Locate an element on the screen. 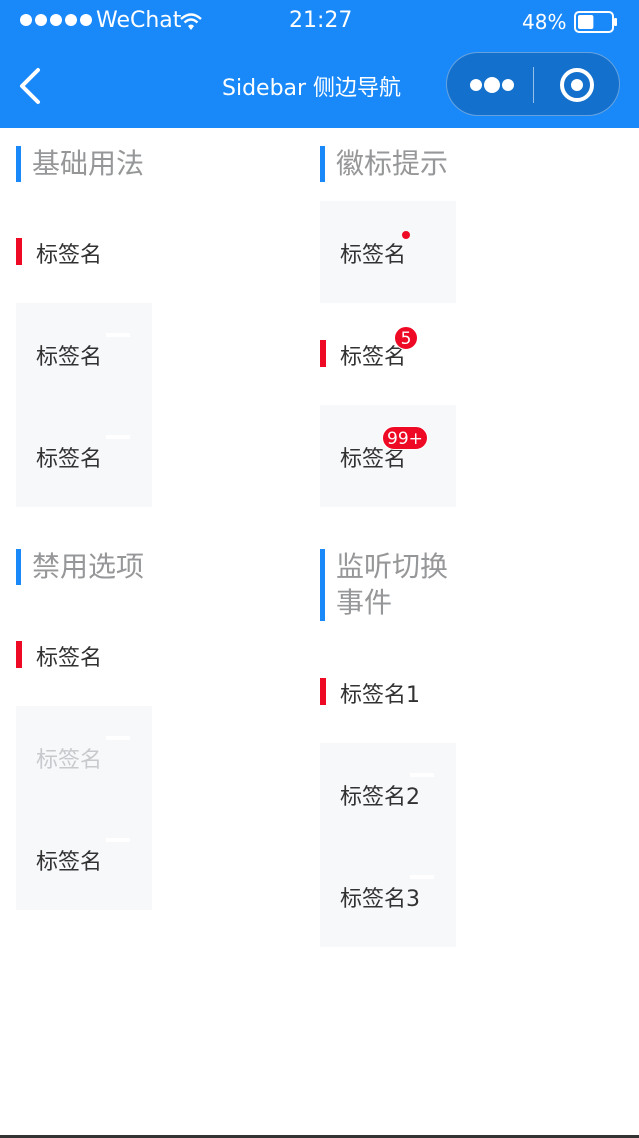 This screenshot has width=639, height=1138. section-title-change: 监听切换 事件 is located at coordinates (384, 585).